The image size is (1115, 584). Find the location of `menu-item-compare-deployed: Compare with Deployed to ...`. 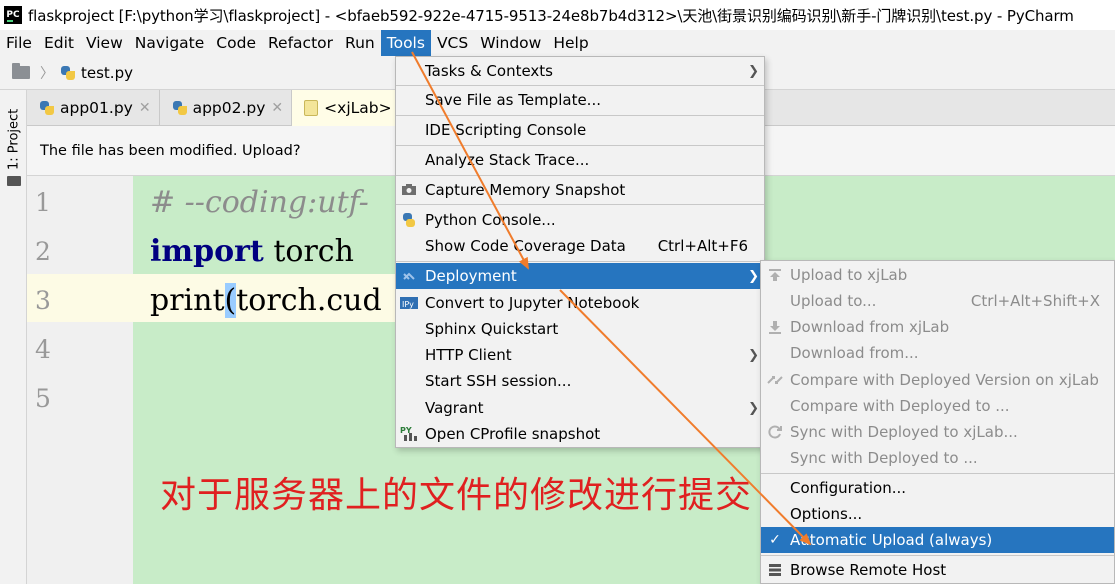

menu-item-compare-deployed: Compare with Deployed to ... is located at coordinates (937, 406).